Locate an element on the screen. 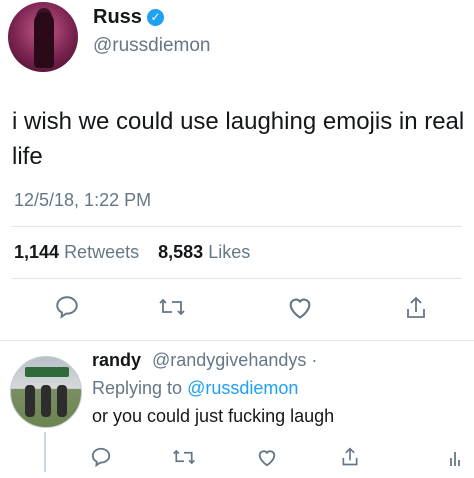 This screenshot has height=478, width=474. tweet-stats: 1,144 Retweets 8,583 Likes is located at coordinates (139, 252).